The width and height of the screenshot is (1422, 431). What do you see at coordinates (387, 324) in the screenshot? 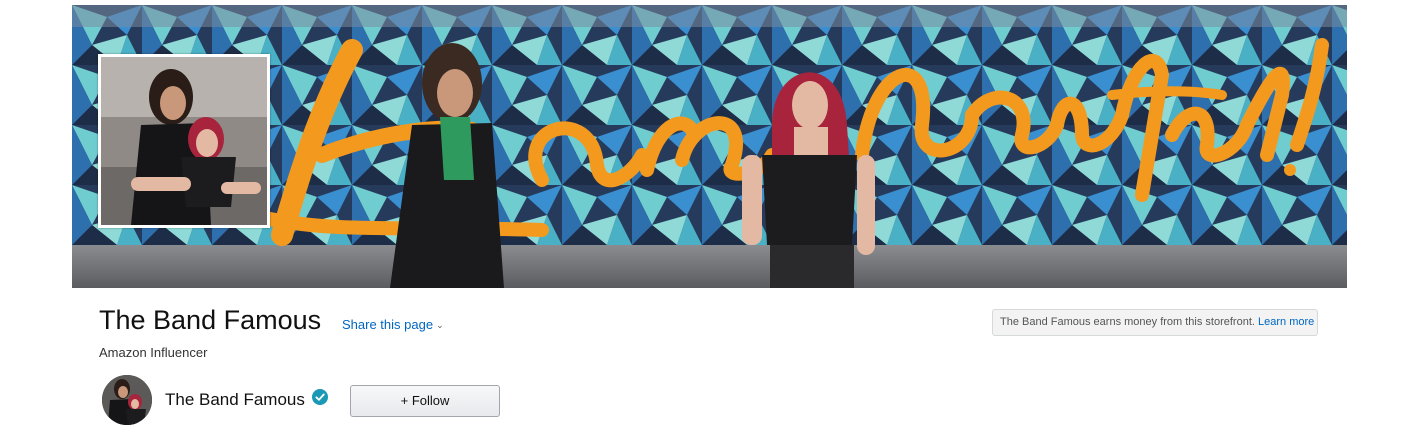
I see `share-page-label: Share this page` at bounding box center [387, 324].